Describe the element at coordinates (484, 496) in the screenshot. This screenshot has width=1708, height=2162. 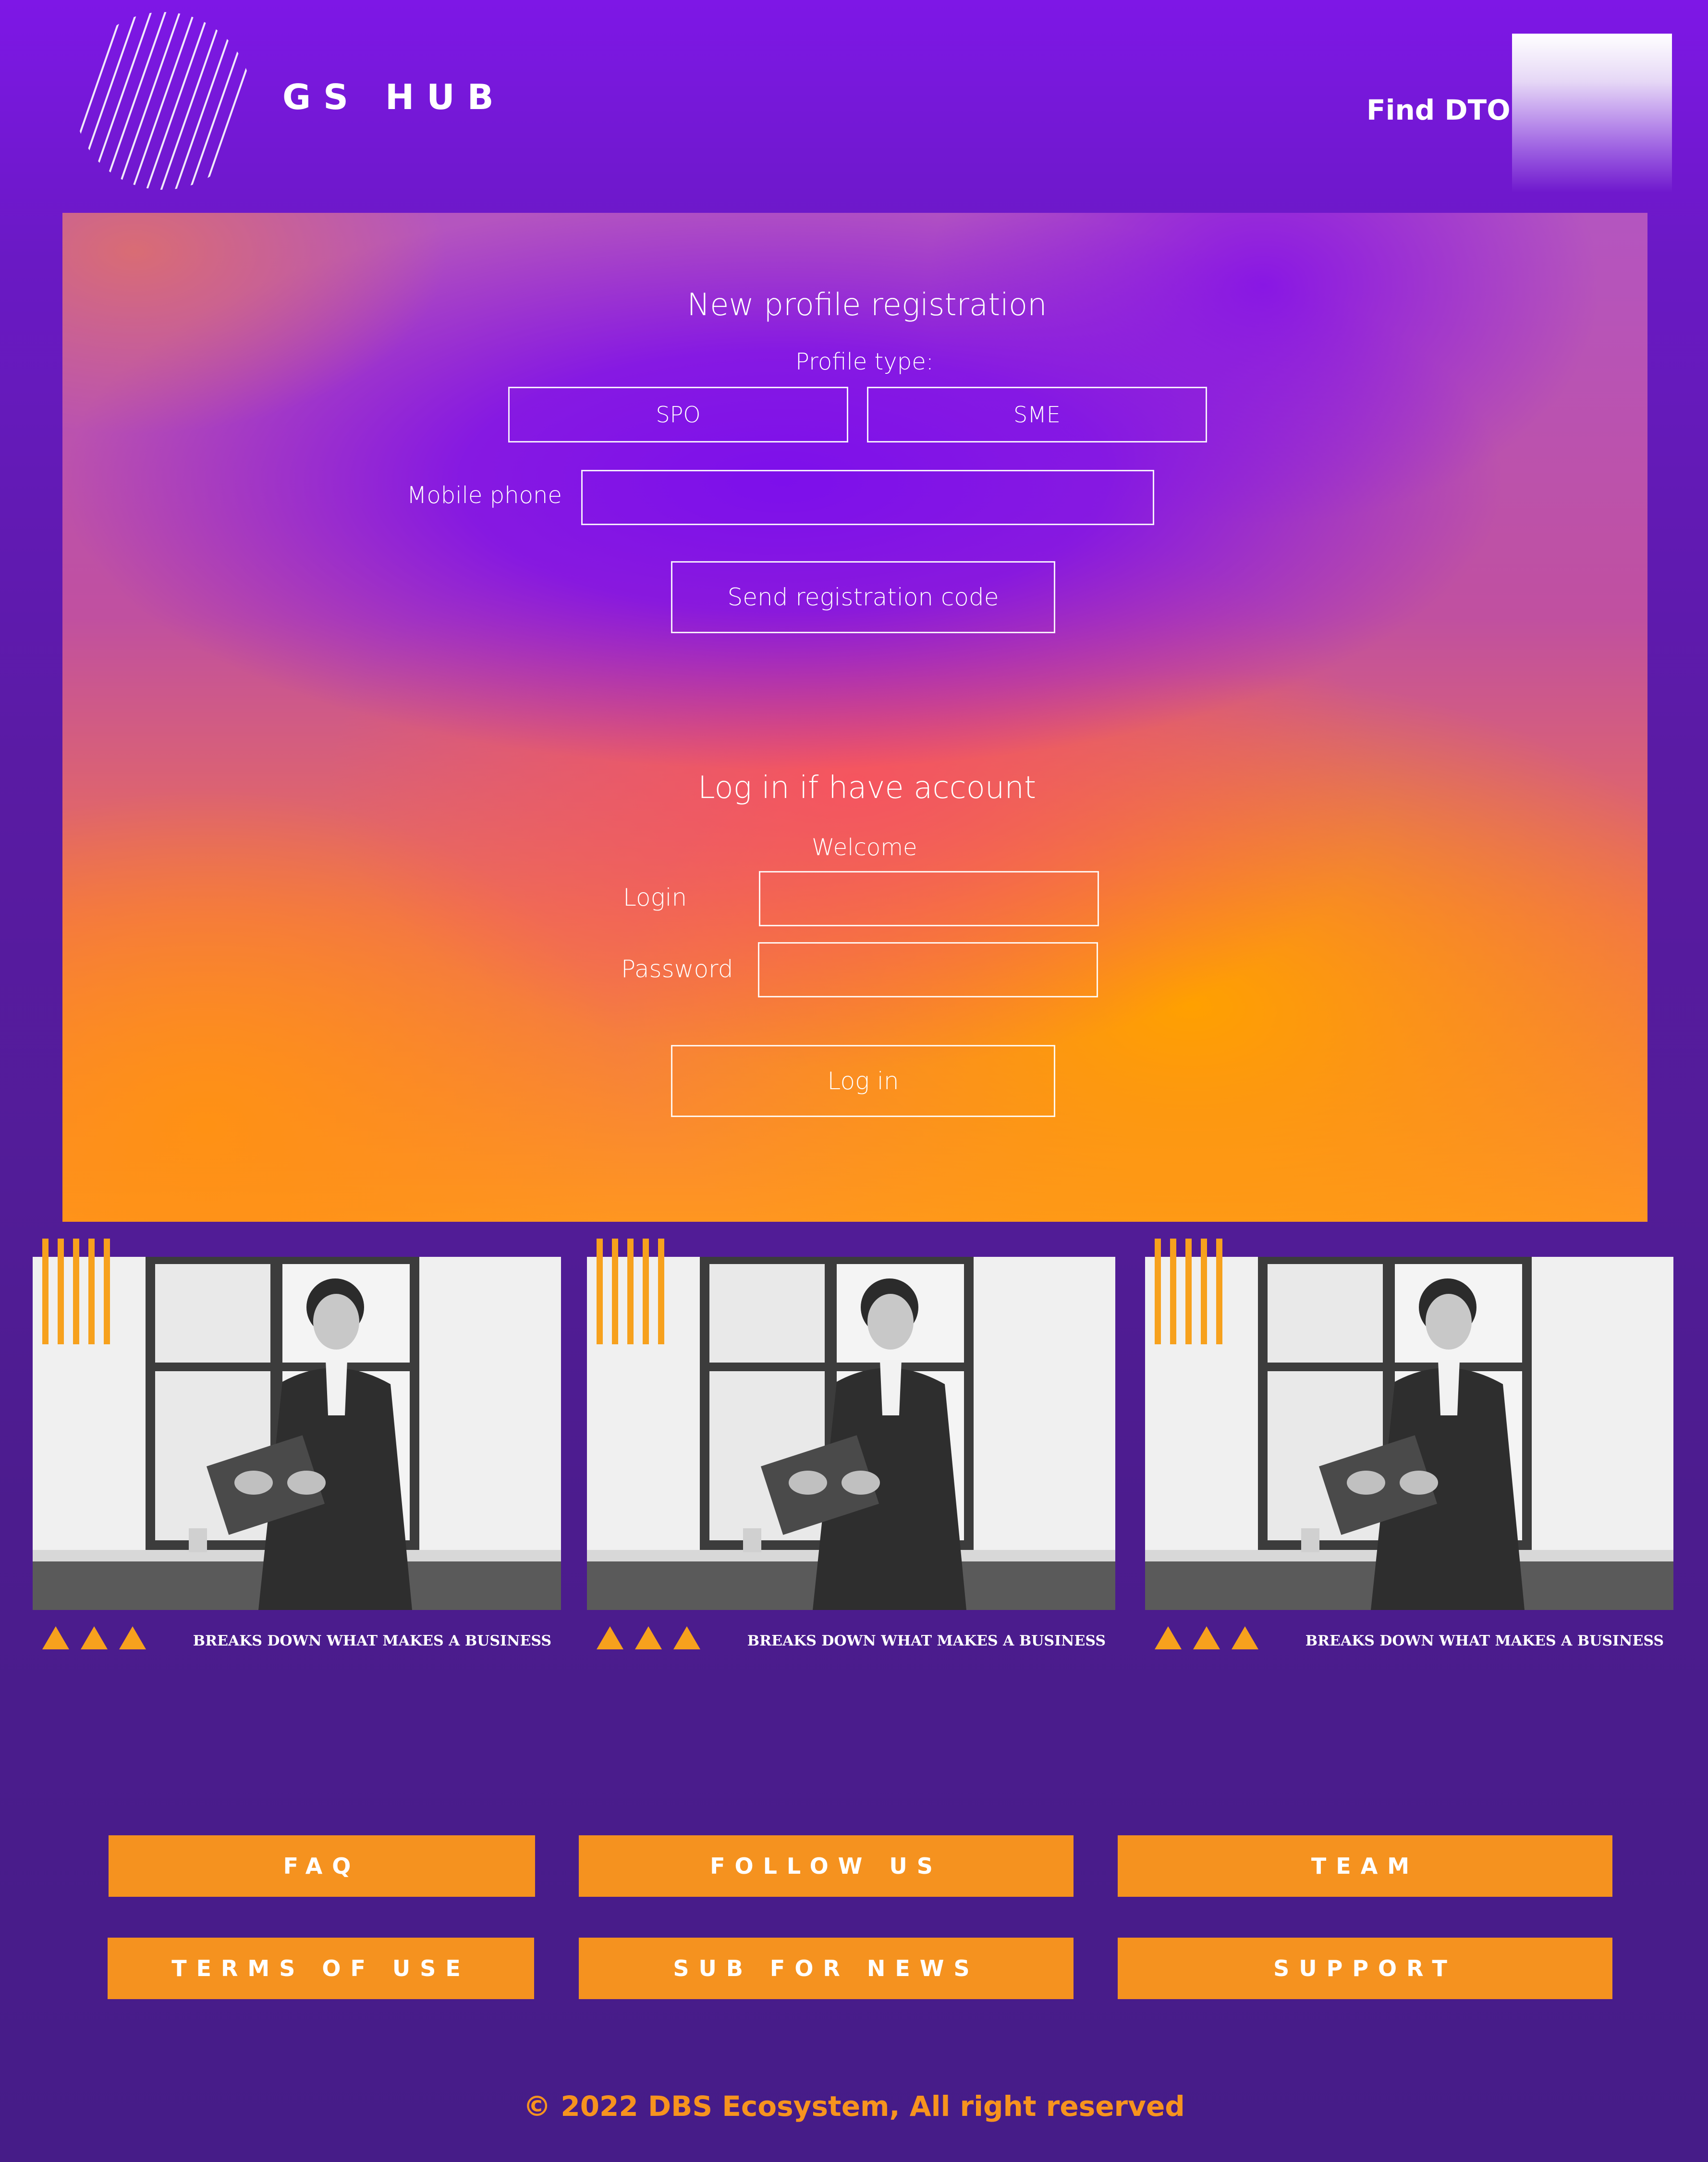
I see `mobile-phone-label: Mobile phone` at that location.